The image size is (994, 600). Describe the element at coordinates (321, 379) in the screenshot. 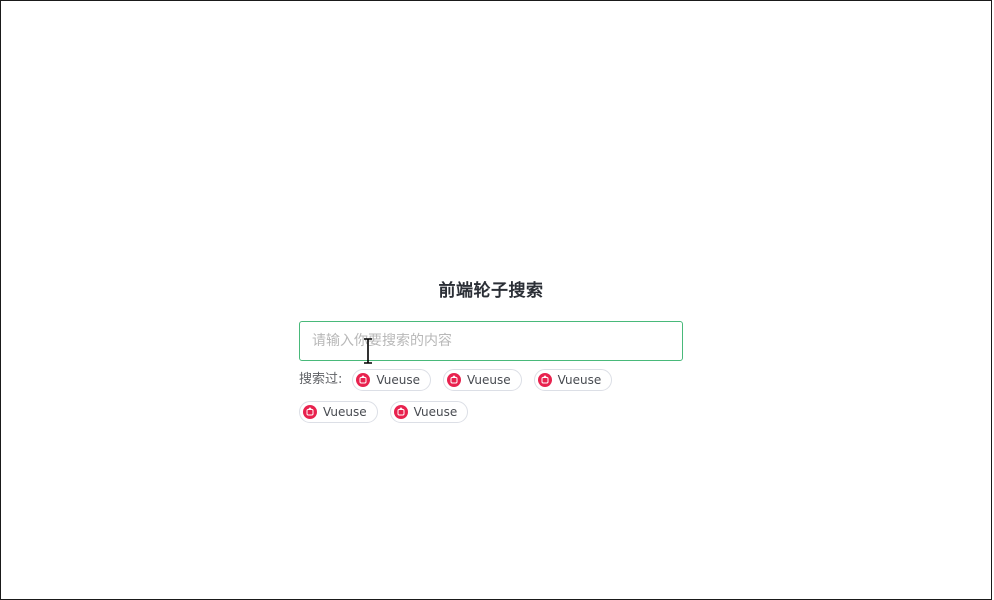

I see `search-history-label: 搜索过:` at that location.